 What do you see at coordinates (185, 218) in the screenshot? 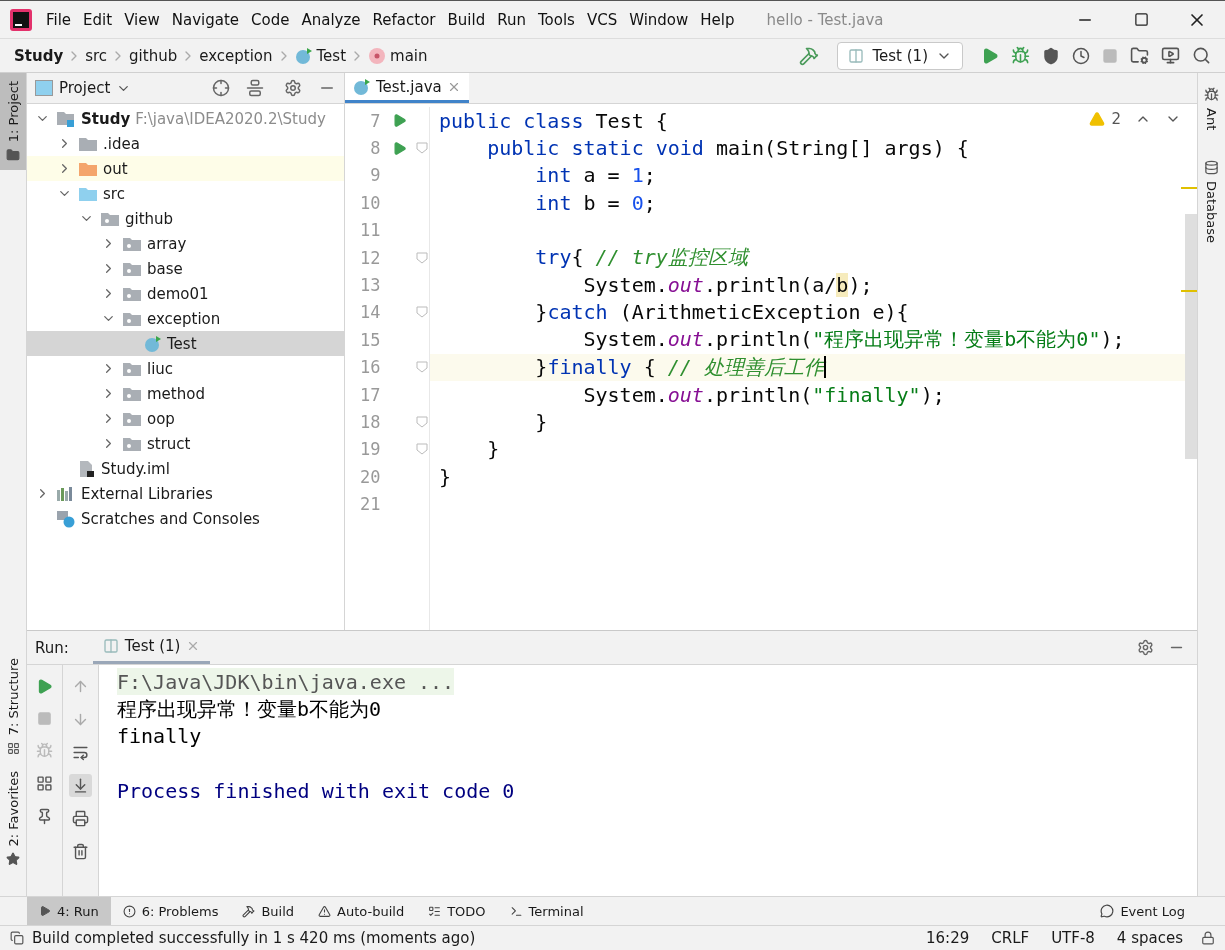
I see `tree-item: github` at bounding box center [185, 218].